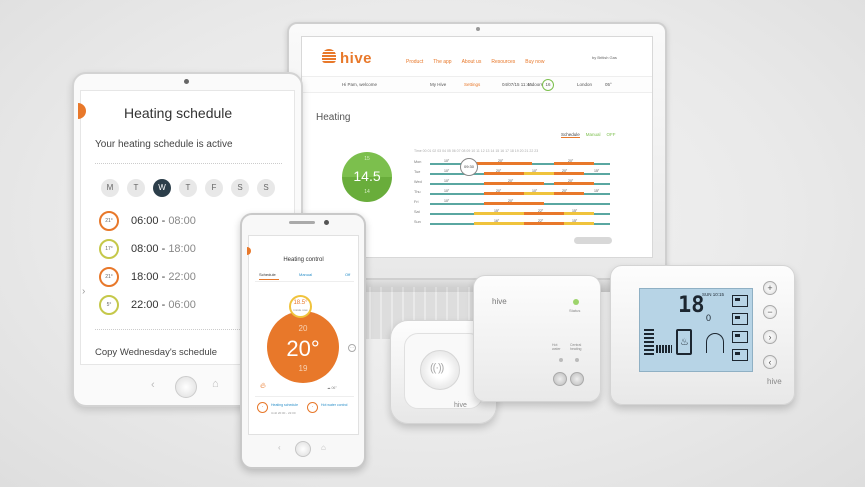 The image size is (865, 487). I want to click on my-hive-link: My Hive, so click(438, 84).